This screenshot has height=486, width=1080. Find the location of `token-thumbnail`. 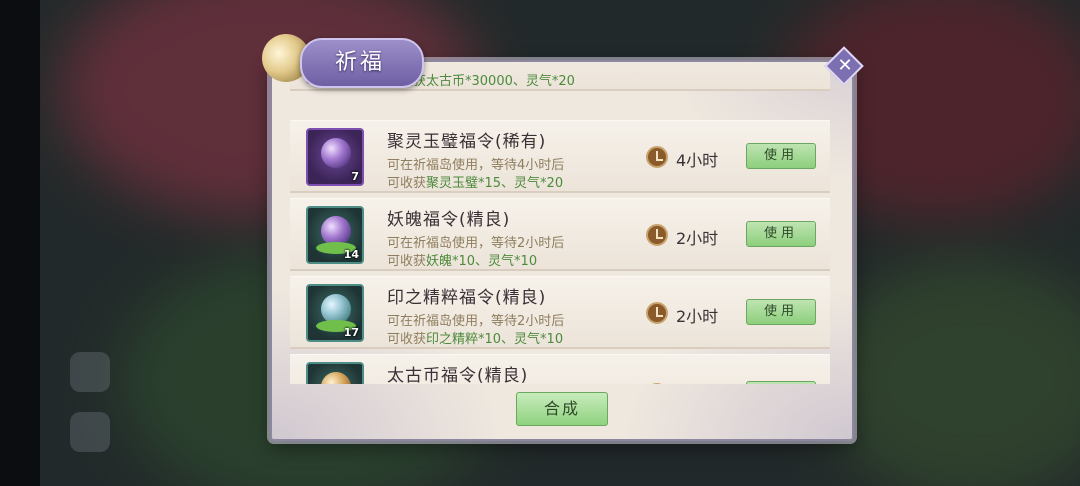

token-thumbnail is located at coordinates (335, 373).